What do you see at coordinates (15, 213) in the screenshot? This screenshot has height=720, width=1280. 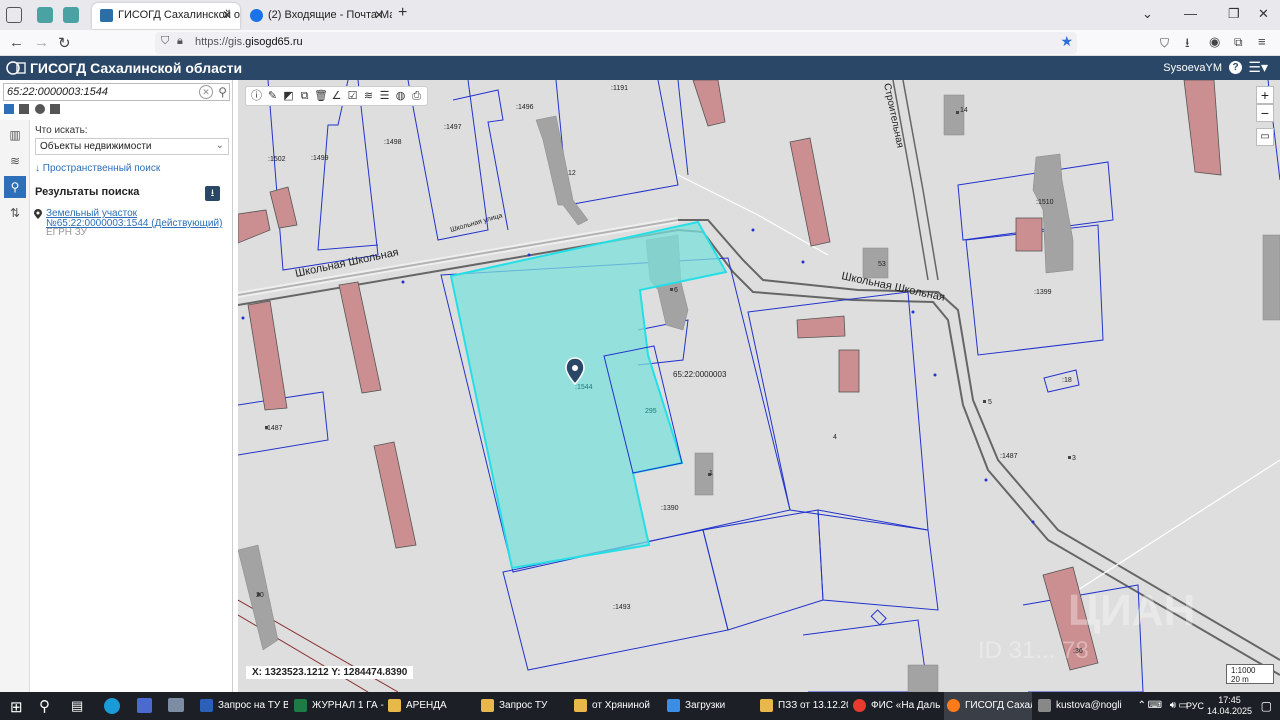 I see `transfer-icon: ⇅` at bounding box center [15, 213].